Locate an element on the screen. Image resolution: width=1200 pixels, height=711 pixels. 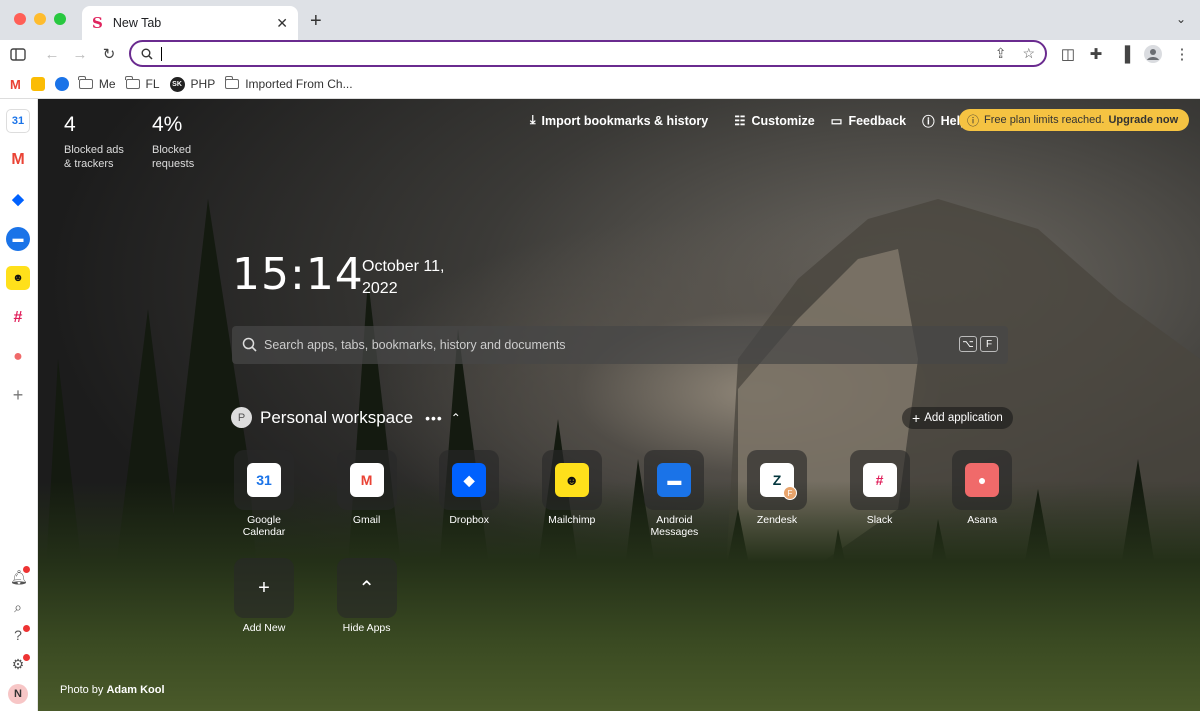
app-dropbox: ◆ Dropbox is located at coordinates (469, 494).